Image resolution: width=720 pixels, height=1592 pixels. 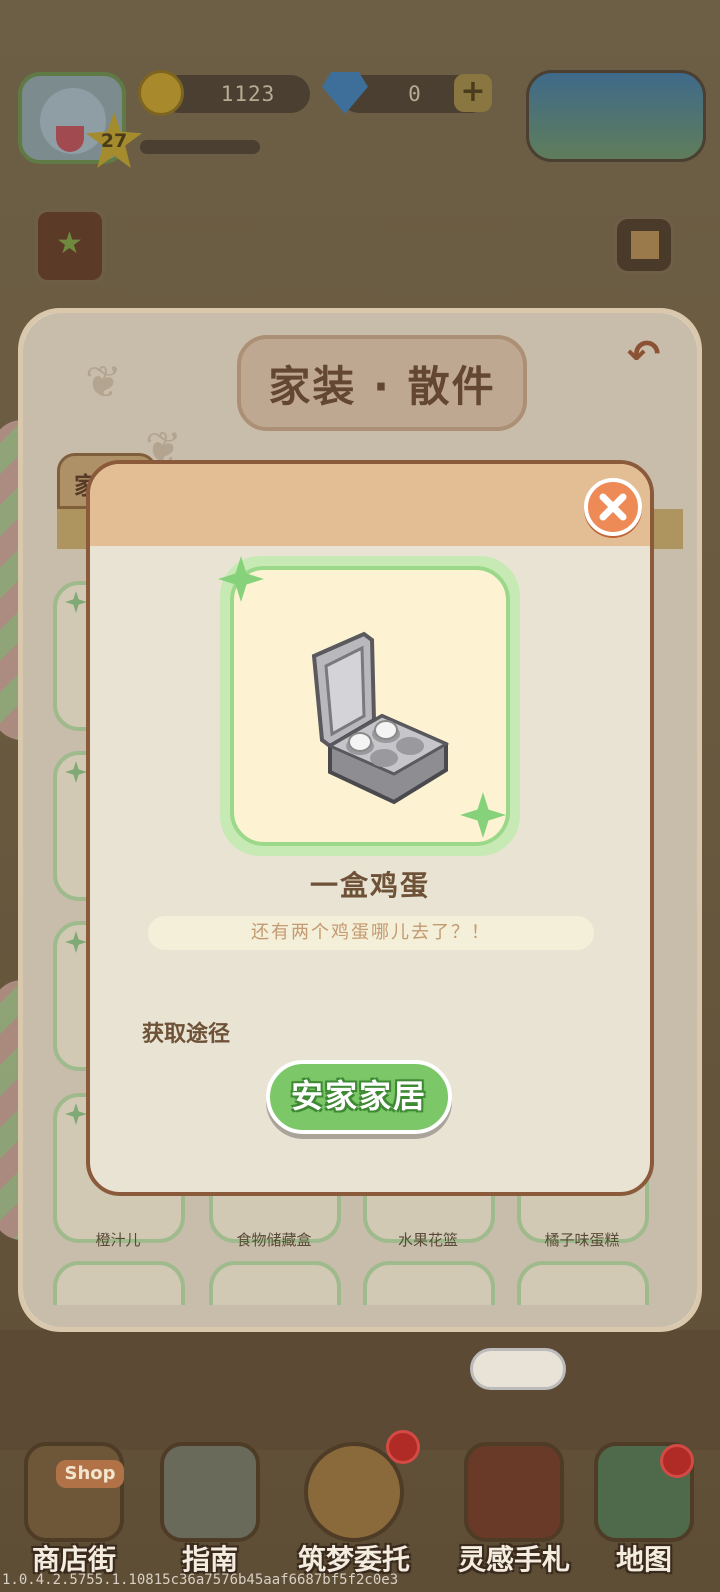 What do you see at coordinates (70, 246) in the screenshot?
I see `handbook-icon` at bounding box center [70, 246].